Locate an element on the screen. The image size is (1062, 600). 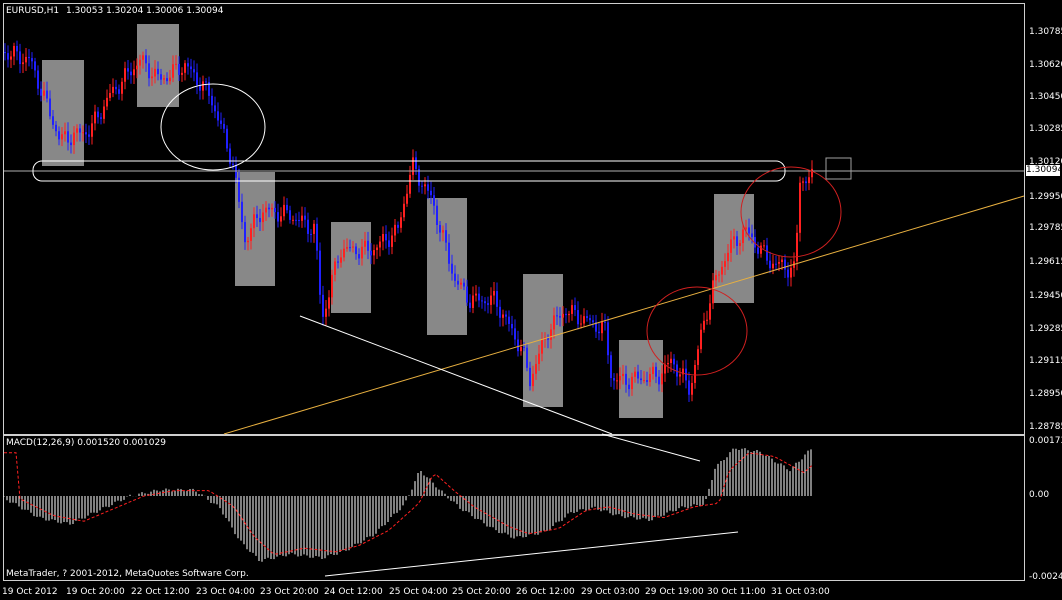
macd-scale-bottom: -0.00244 is located at coordinates (1045, 577).